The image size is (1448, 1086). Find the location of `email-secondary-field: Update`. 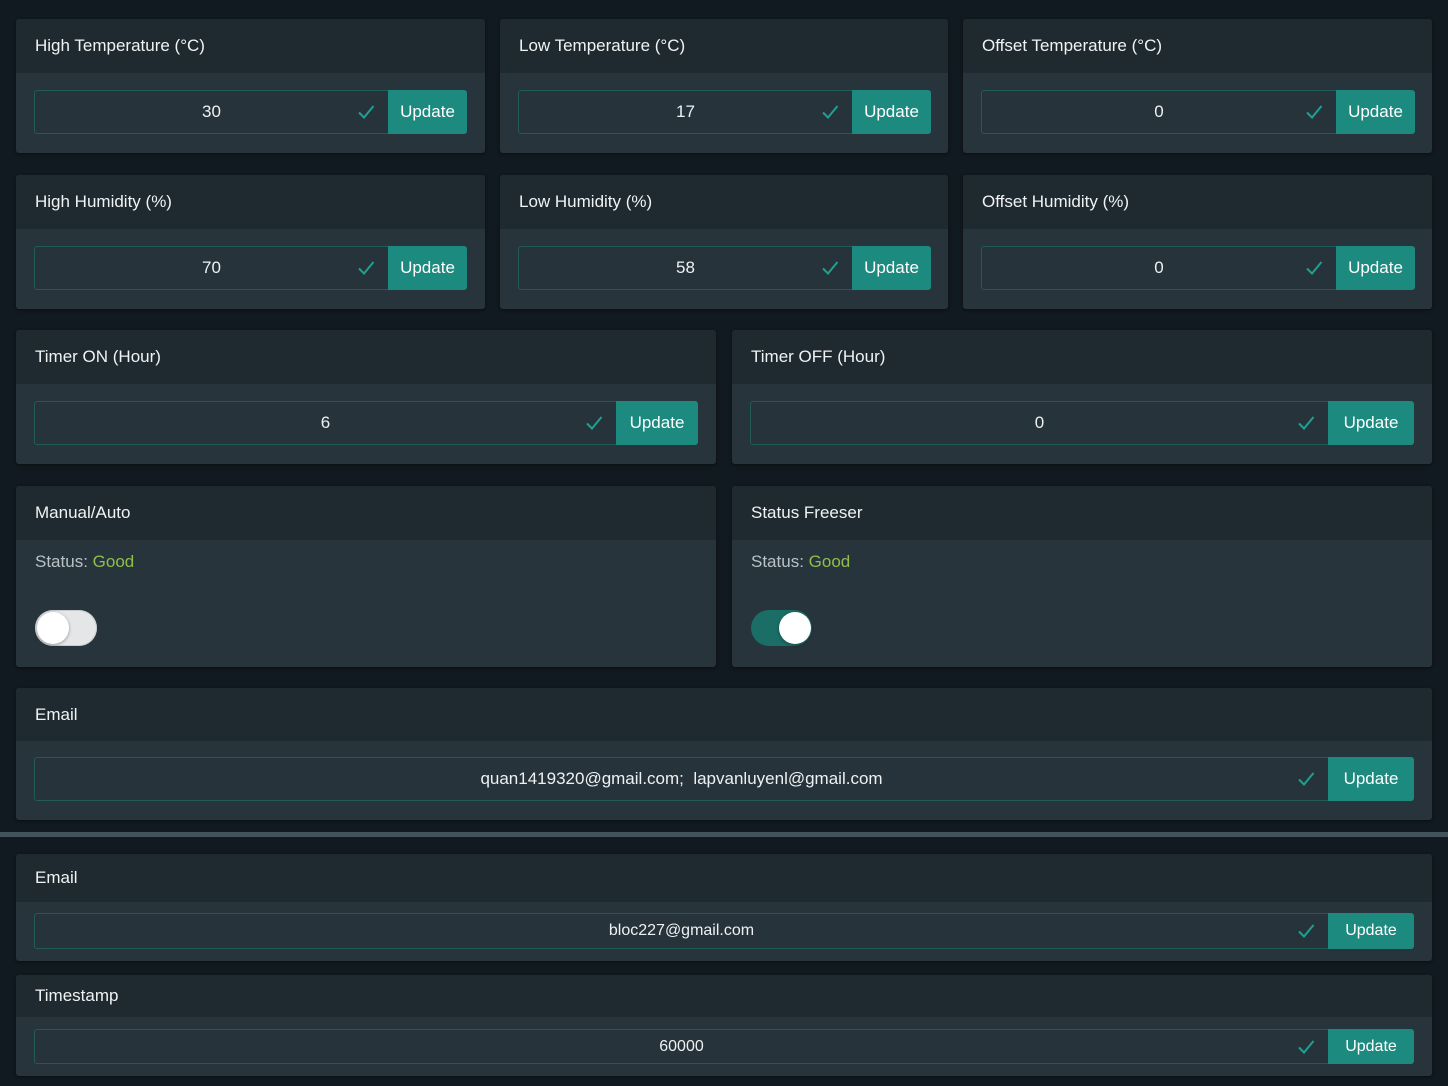

email-secondary-field: Update is located at coordinates (724, 931).